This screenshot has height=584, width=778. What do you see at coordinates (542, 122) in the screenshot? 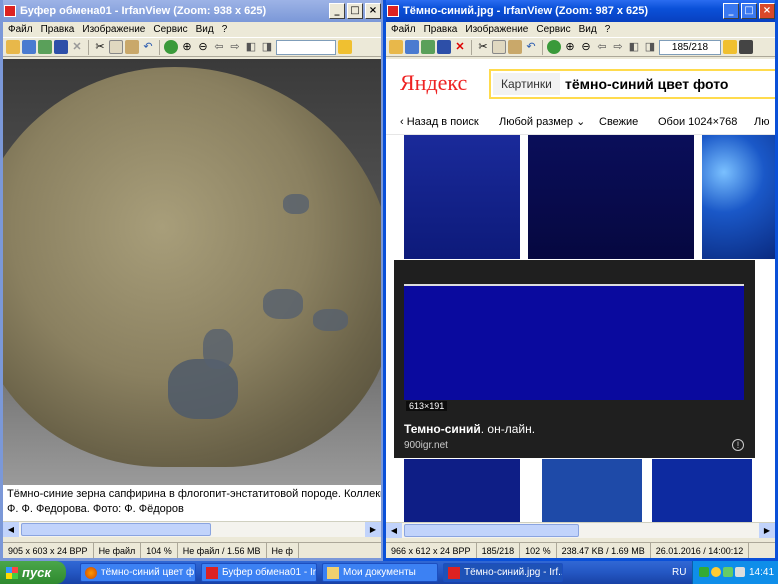
I see `size-filter: Любой размер ⌄` at bounding box center [542, 122].